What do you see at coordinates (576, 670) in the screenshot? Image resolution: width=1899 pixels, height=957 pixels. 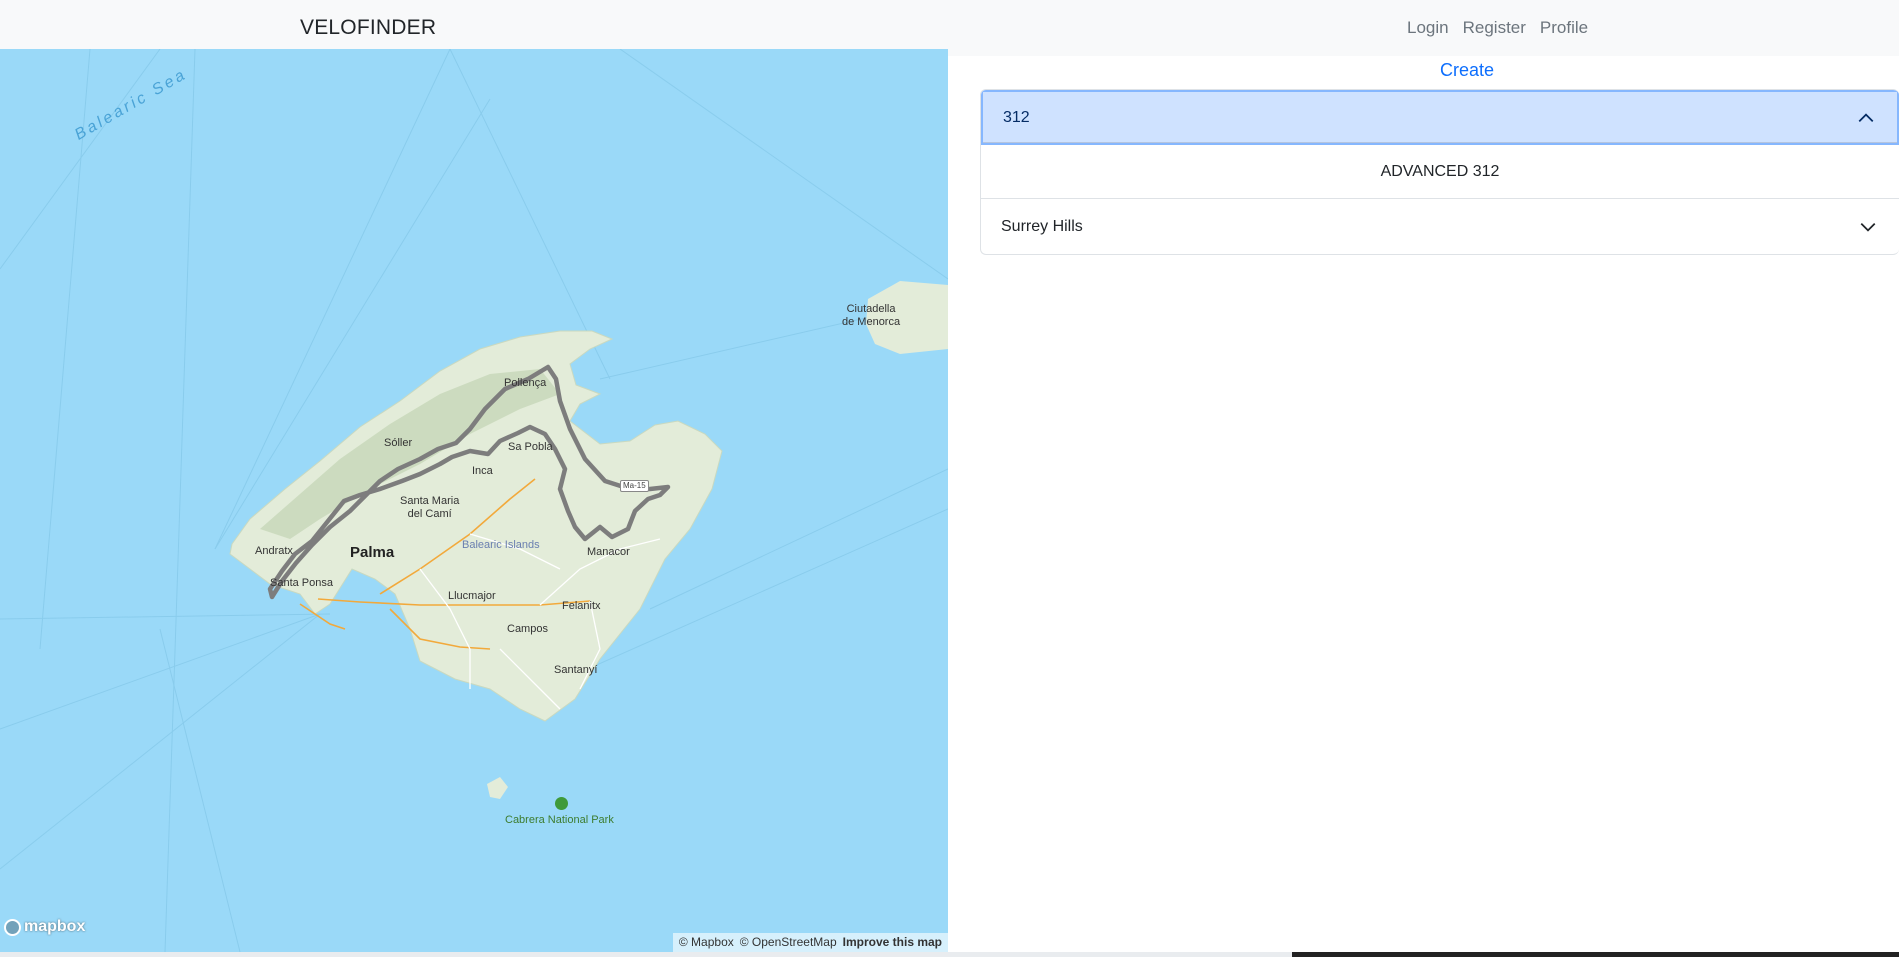 I see `label-santanyi: Santanyí` at bounding box center [576, 670].